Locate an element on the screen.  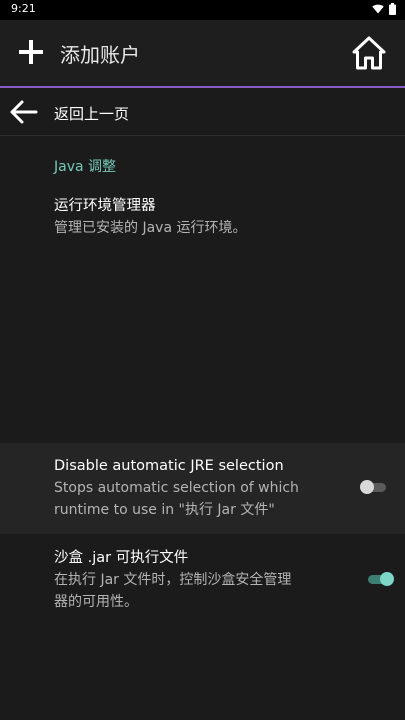
pref-runtime-manager: 运行环境管理器 管理已安装的 Java 运行环境。 is located at coordinates (202, 218).